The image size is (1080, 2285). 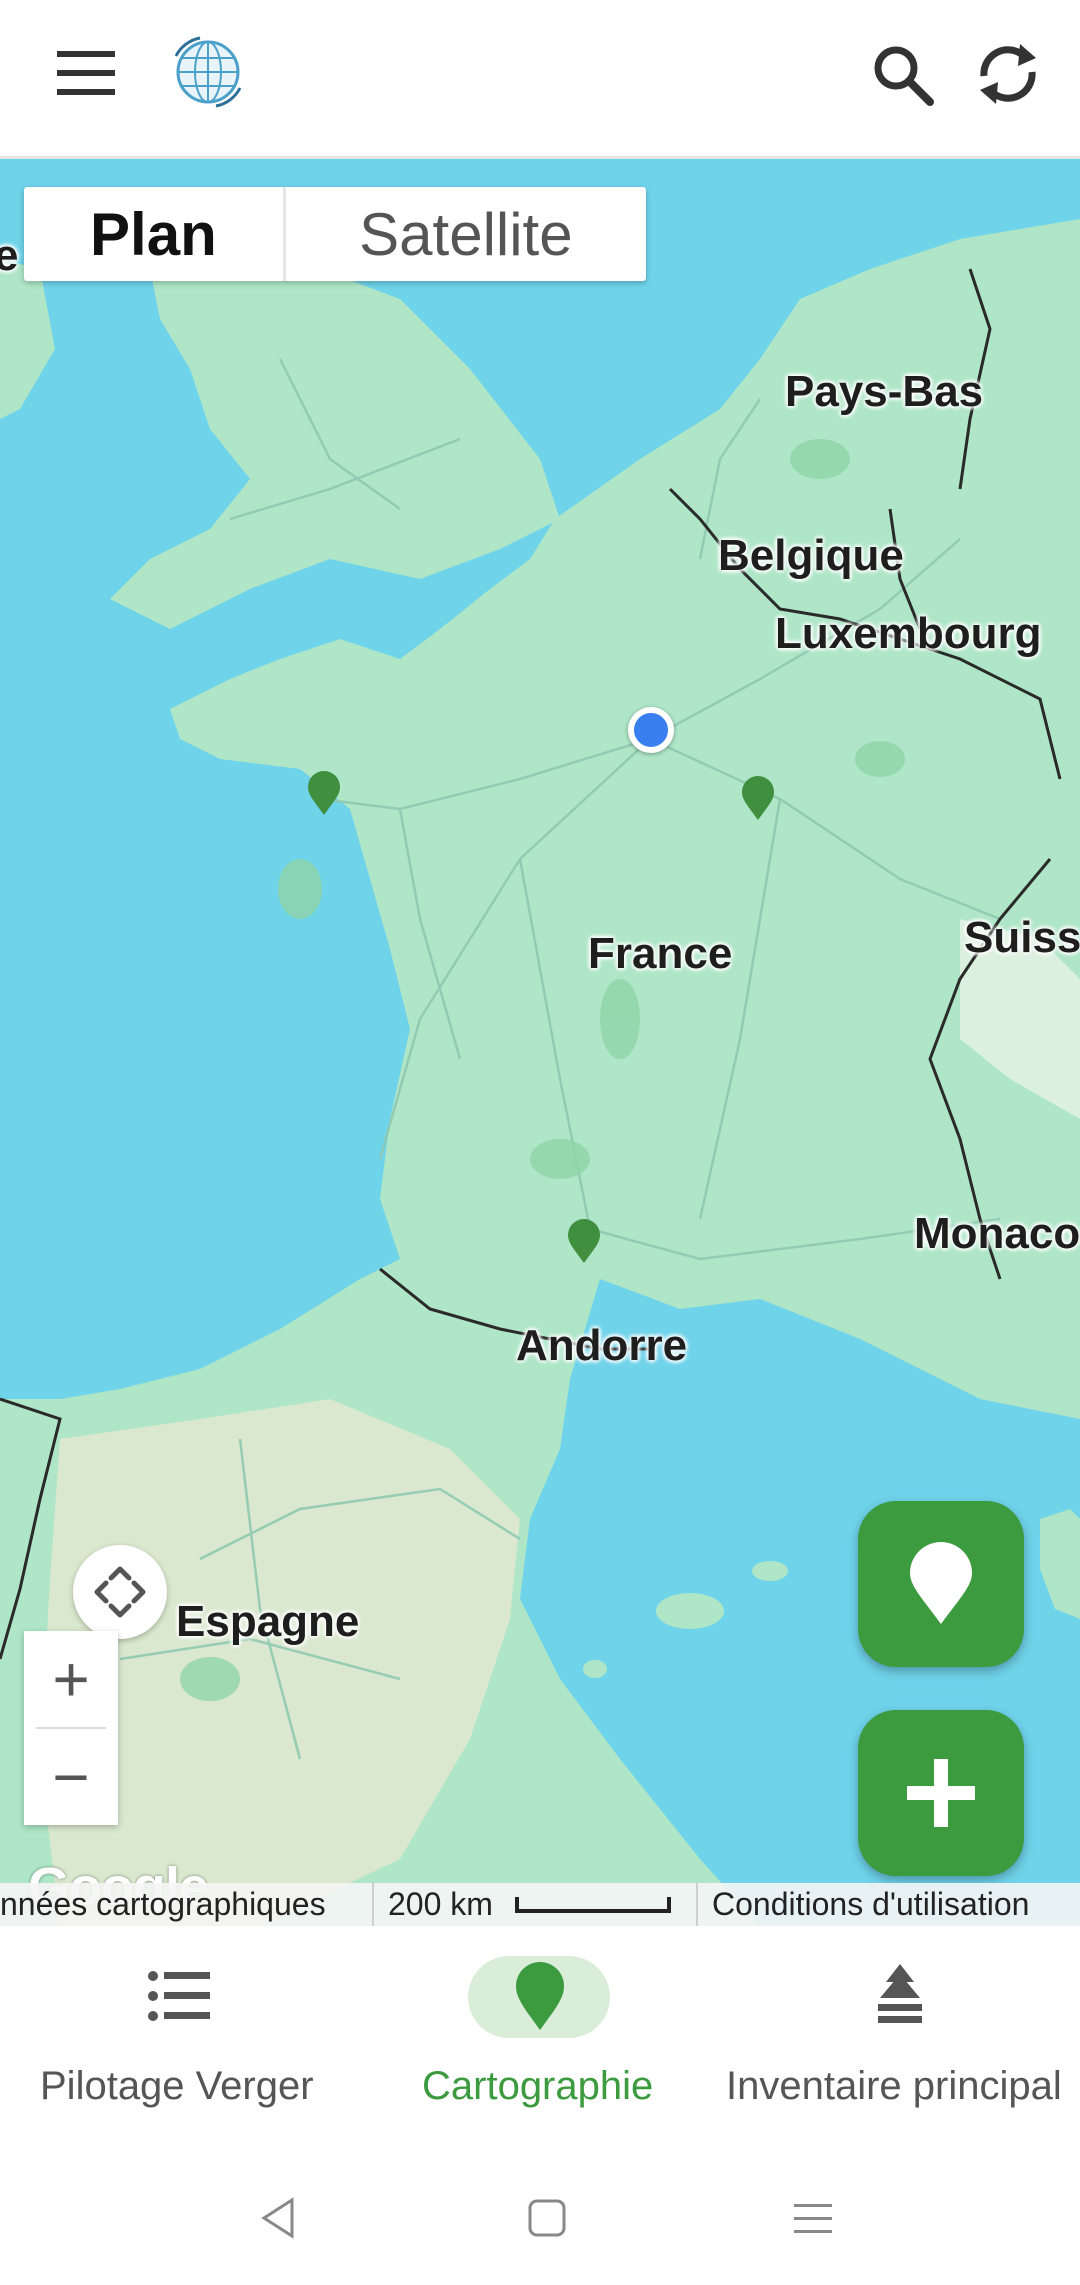 What do you see at coordinates (177, 2086) in the screenshot?
I see `nav-label: Pilotage Verger` at bounding box center [177, 2086].